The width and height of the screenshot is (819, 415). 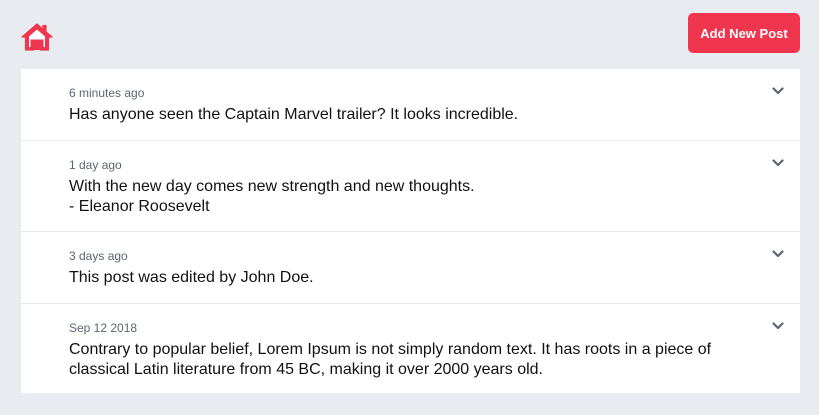 I want to click on home-icon, so click(x=37, y=37).